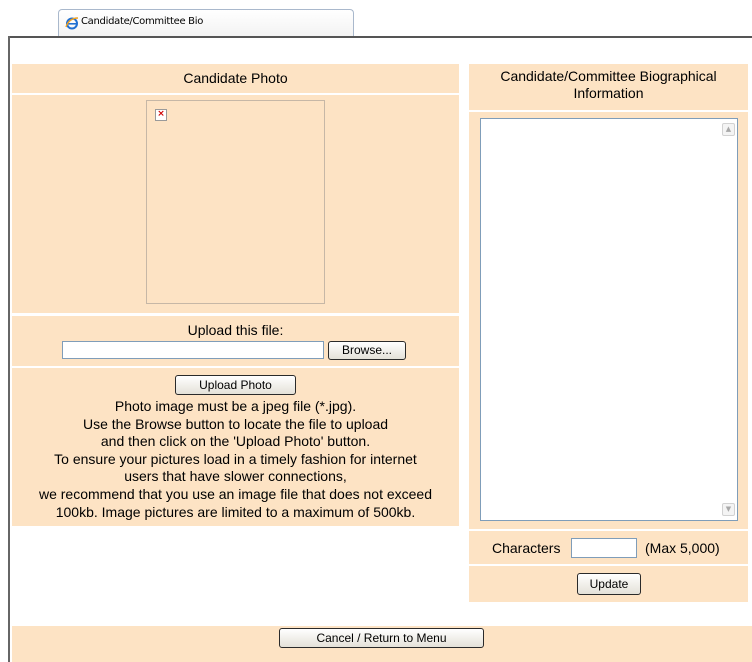 Image resolution: width=752 pixels, height=662 pixels. What do you see at coordinates (72, 23) in the screenshot?
I see `ie-icon` at bounding box center [72, 23].